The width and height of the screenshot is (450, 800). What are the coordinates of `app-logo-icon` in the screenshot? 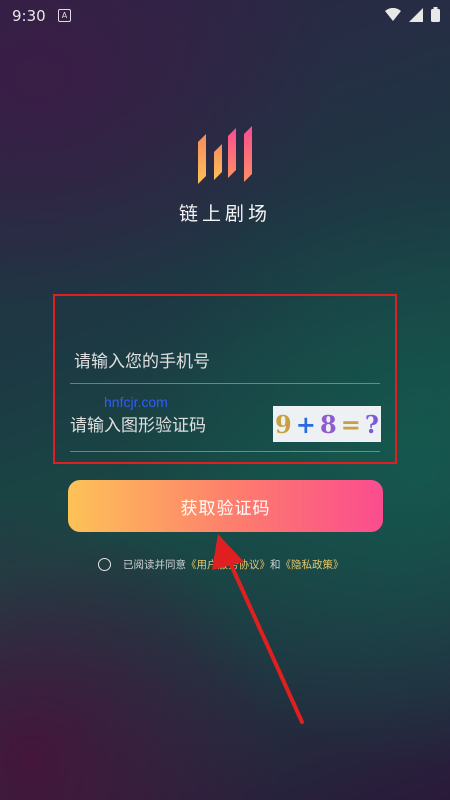 It's located at (225, 155).